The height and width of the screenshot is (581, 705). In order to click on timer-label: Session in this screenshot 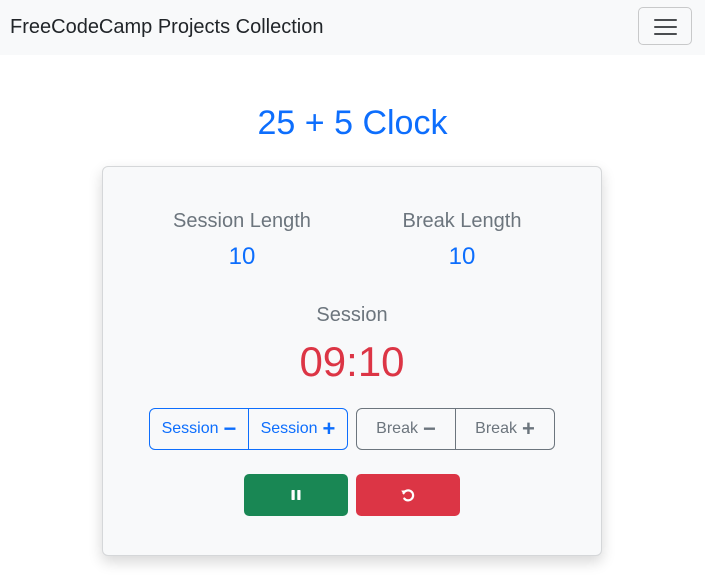, I will do `click(352, 315)`.